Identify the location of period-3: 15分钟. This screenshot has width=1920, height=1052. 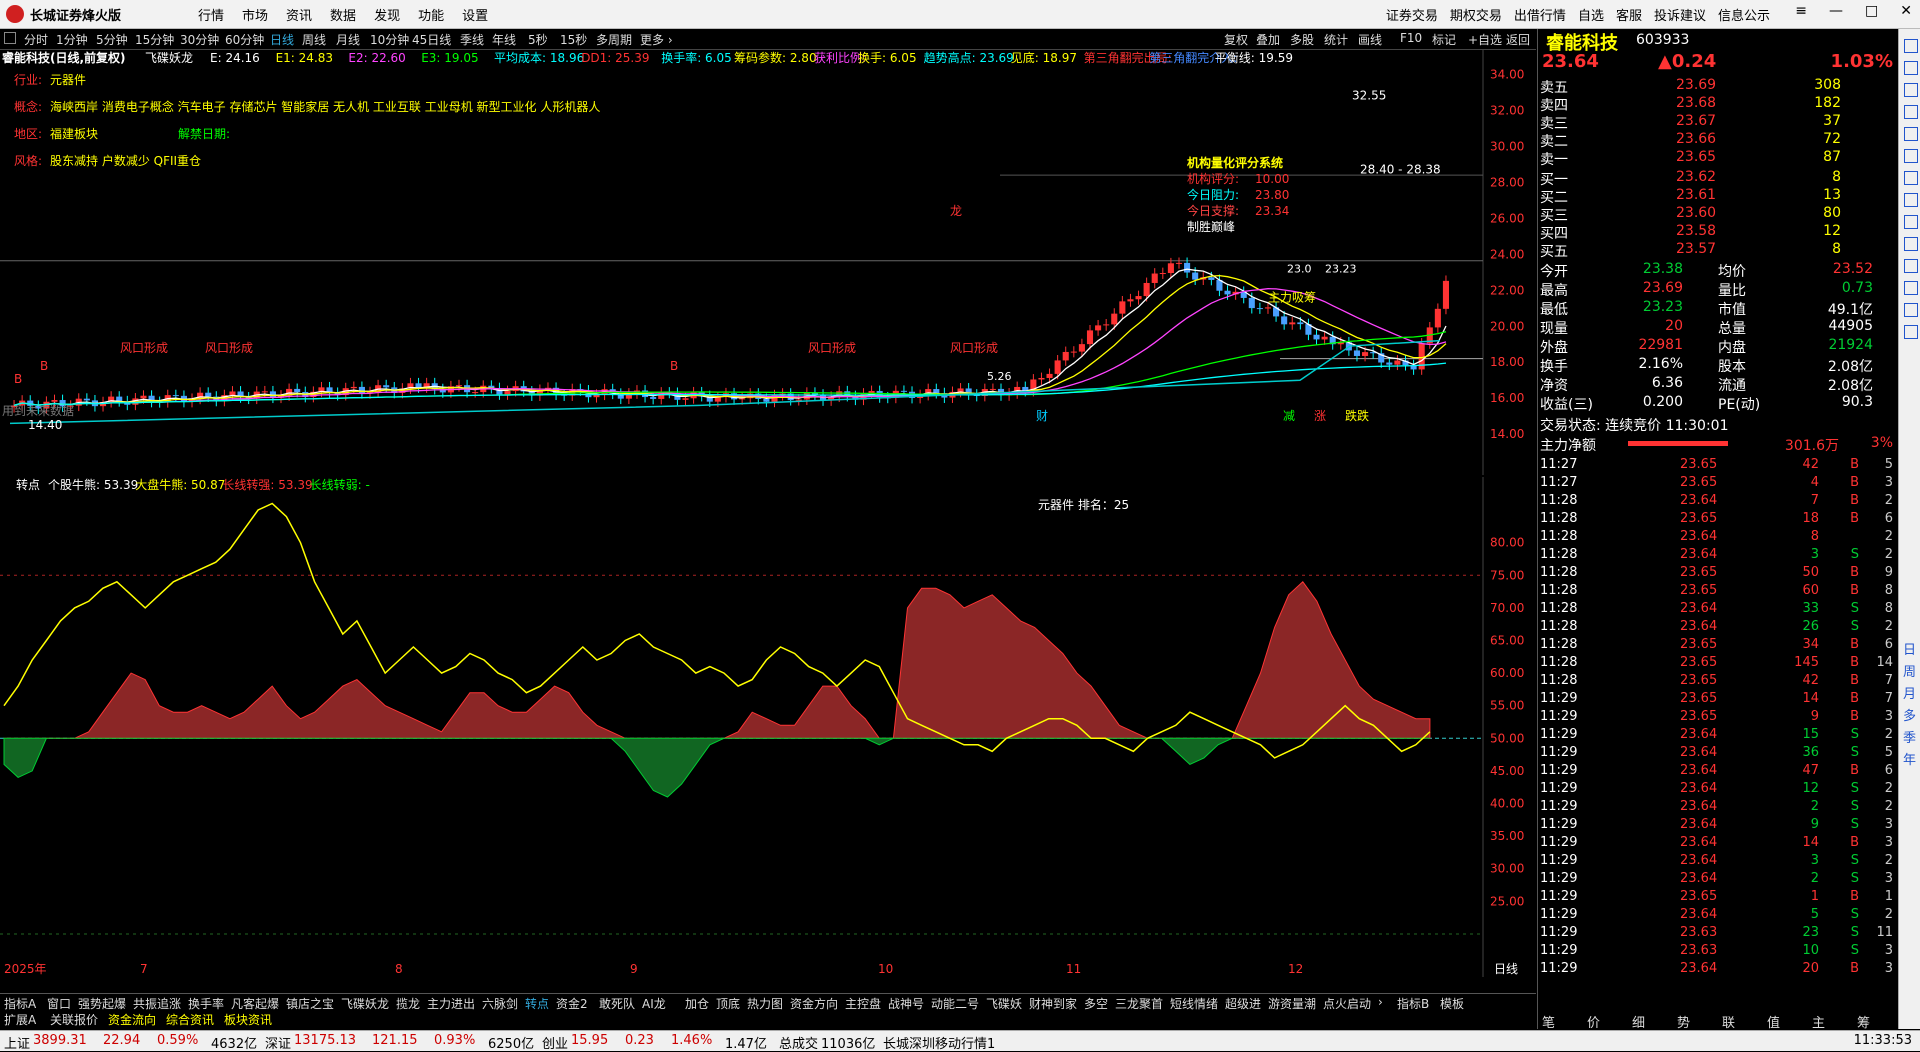
(154, 39).